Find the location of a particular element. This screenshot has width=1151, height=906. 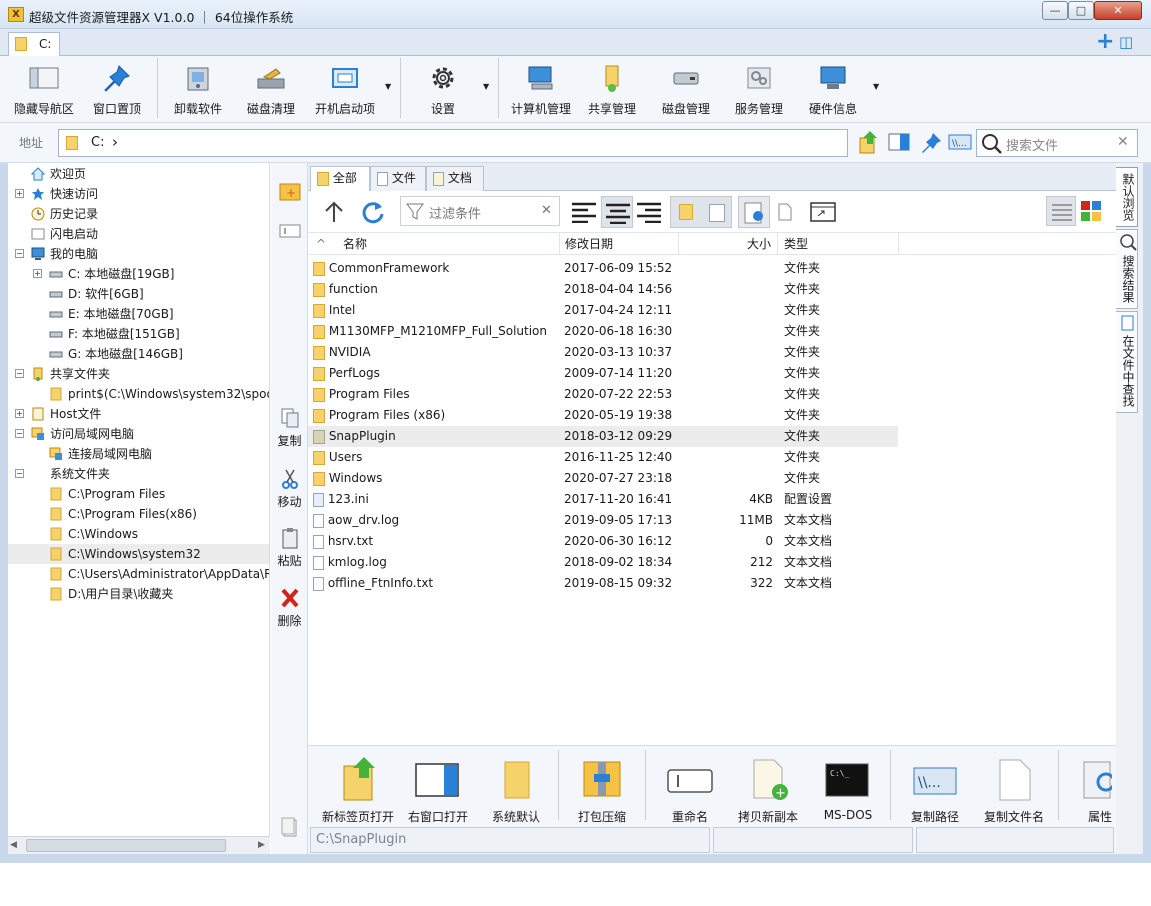

file-row: 123.ini 2017-11-20 16:41 4KB 配置设置 is located at coordinates (603, 499).